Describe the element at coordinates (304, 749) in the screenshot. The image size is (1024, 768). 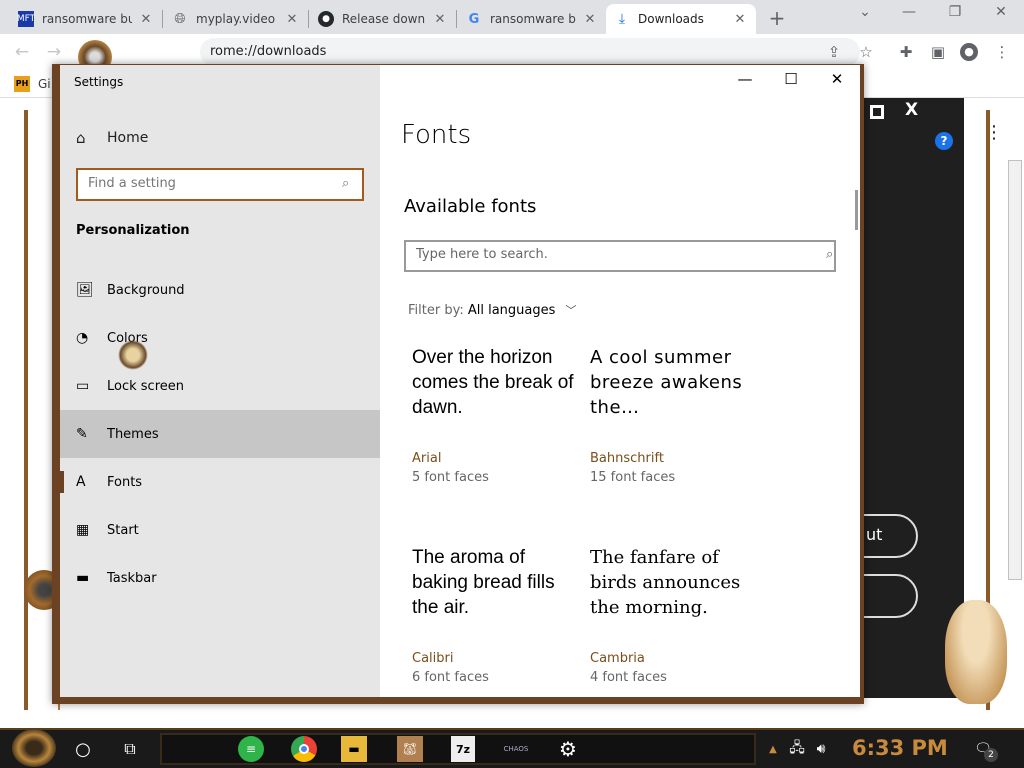
I see `chrome-icon` at that location.